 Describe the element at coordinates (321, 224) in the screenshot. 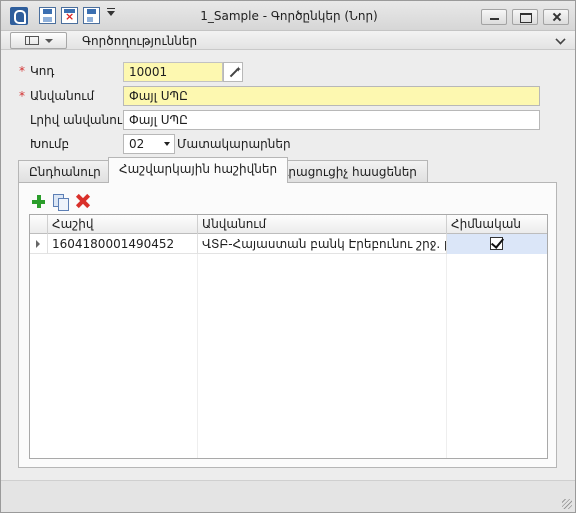

I see `column-header-name: Անվանում` at that location.